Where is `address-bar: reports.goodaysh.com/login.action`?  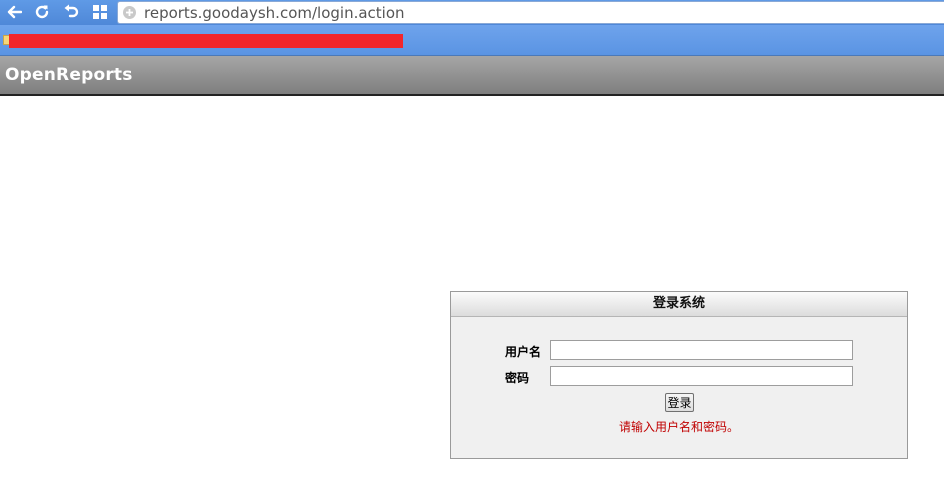 address-bar: reports.goodaysh.com/login.action is located at coordinates (530, 12).